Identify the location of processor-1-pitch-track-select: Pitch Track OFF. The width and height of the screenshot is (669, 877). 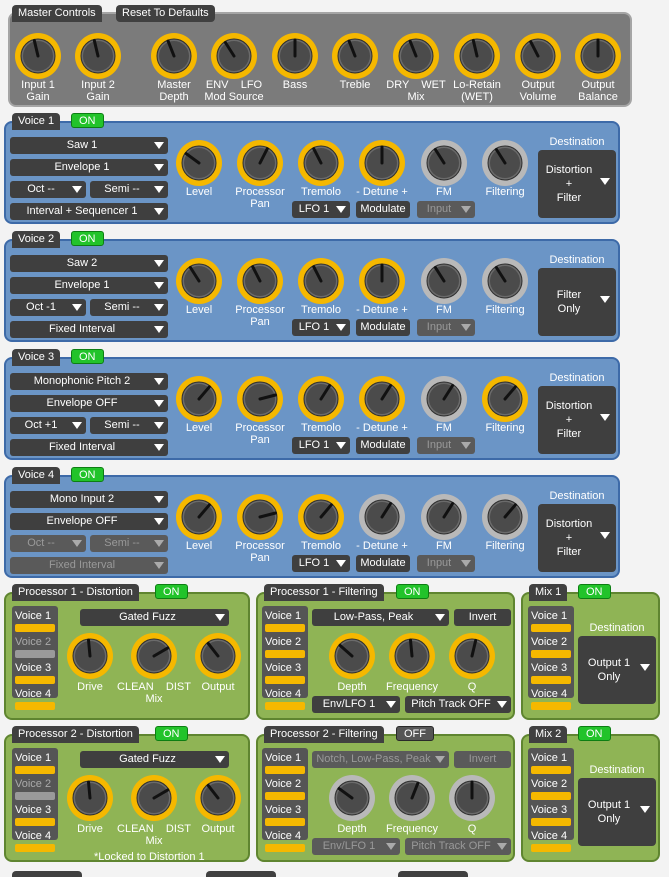
(458, 704).